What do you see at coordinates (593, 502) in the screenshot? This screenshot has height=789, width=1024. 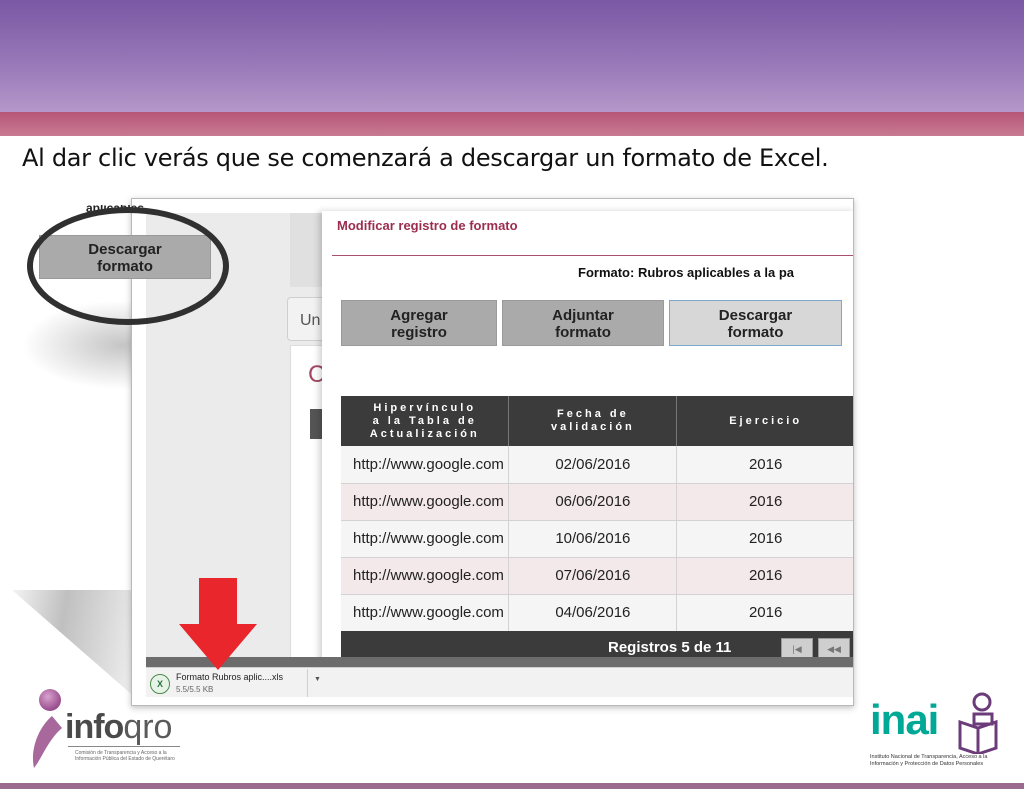 I see `table-cell-date: 06/06/2016` at bounding box center [593, 502].